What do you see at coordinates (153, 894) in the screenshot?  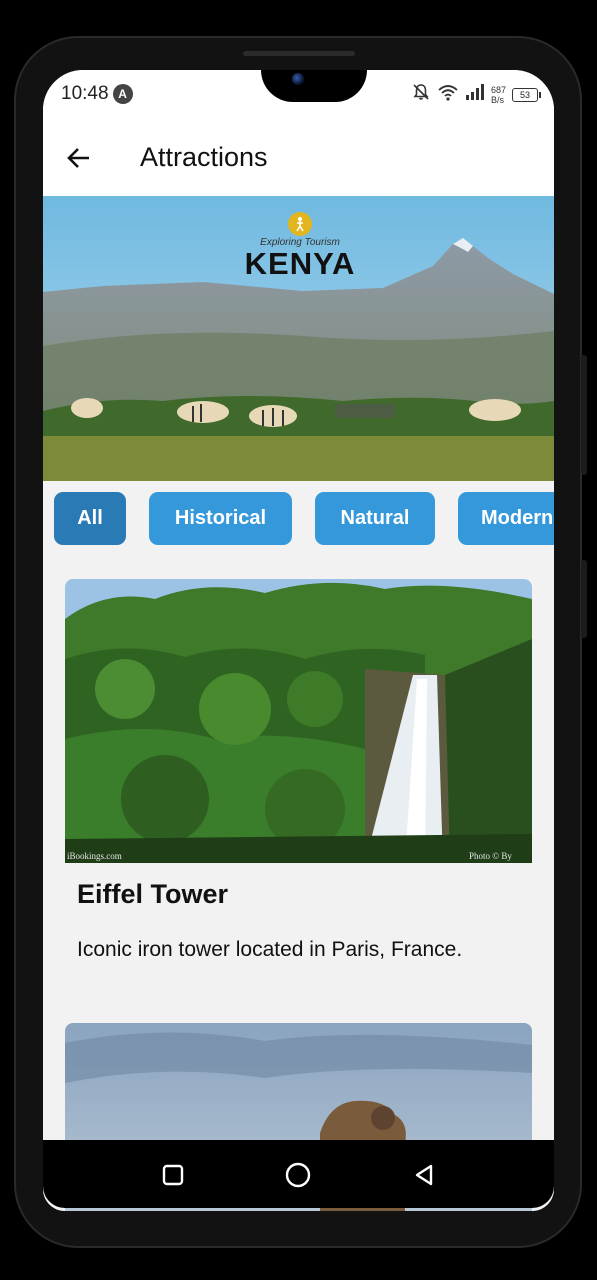 I see `card-title: Eiffel Tower` at bounding box center [153, 894].